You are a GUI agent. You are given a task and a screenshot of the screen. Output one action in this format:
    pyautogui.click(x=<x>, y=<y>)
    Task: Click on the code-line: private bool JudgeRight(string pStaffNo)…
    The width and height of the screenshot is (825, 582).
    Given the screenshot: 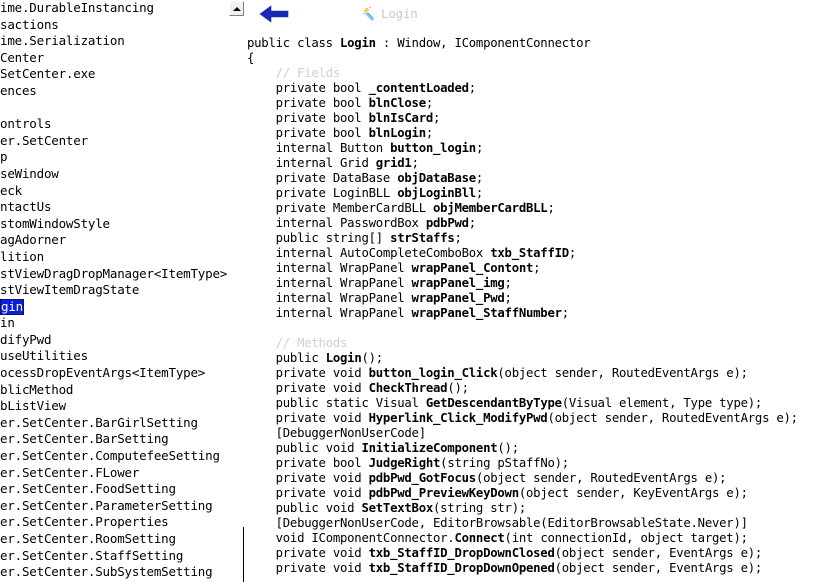 What is the action you would take?
    pyautogui.click(x=536, y=463)
    